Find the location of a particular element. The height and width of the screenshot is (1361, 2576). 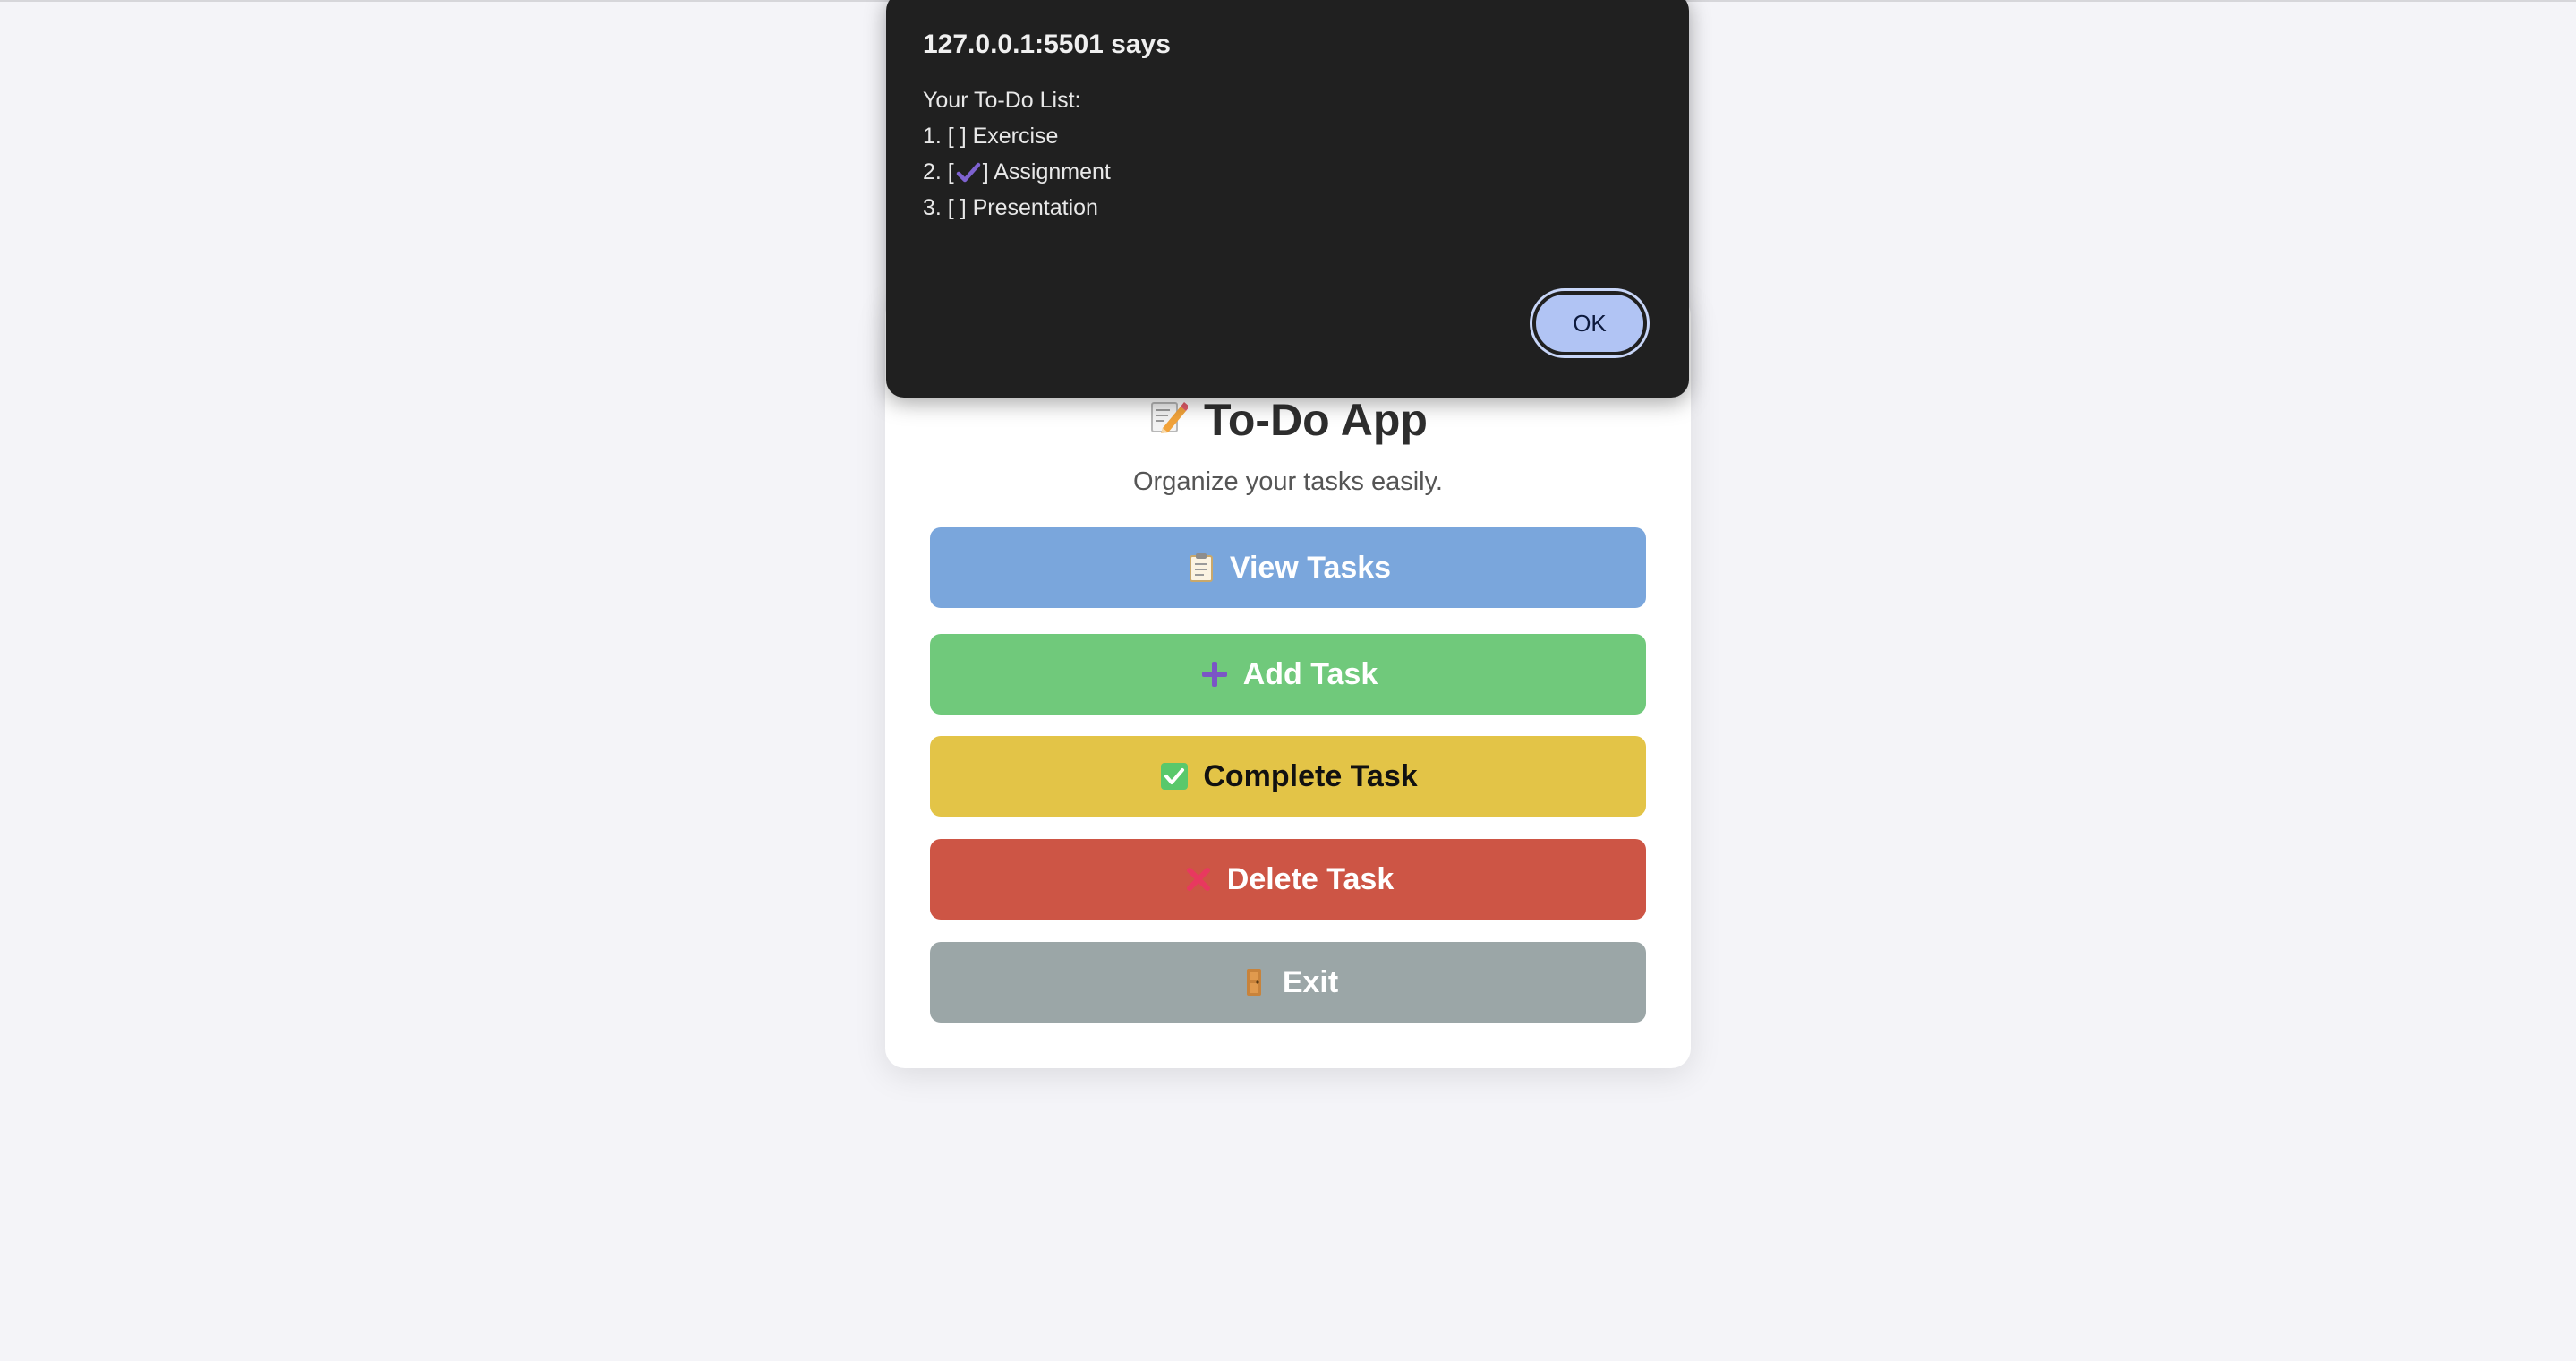

view-tasks-label: View Tasks is located at coordinates (1310, 567).